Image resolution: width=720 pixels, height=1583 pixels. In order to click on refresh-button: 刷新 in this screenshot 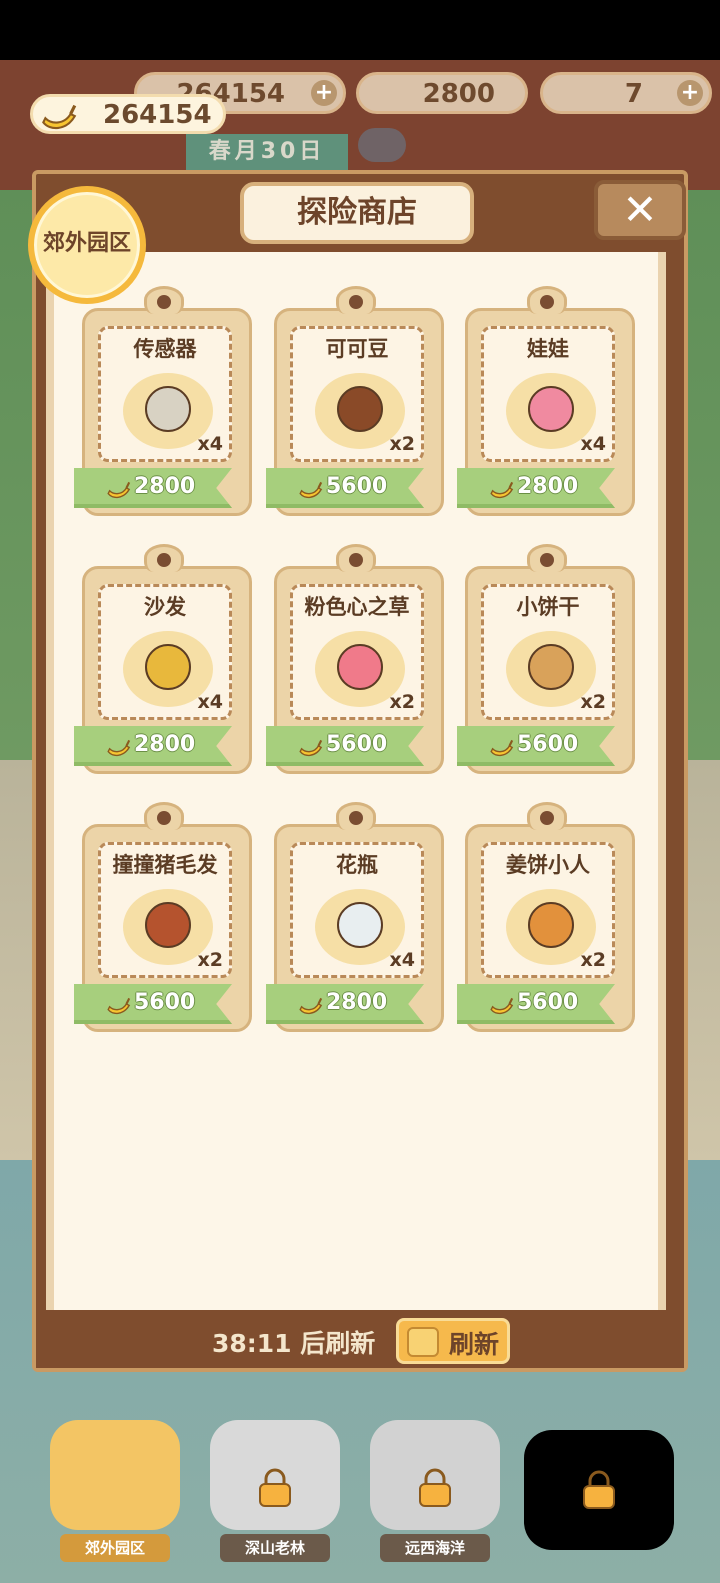, I will do `click(453, 1341)`.